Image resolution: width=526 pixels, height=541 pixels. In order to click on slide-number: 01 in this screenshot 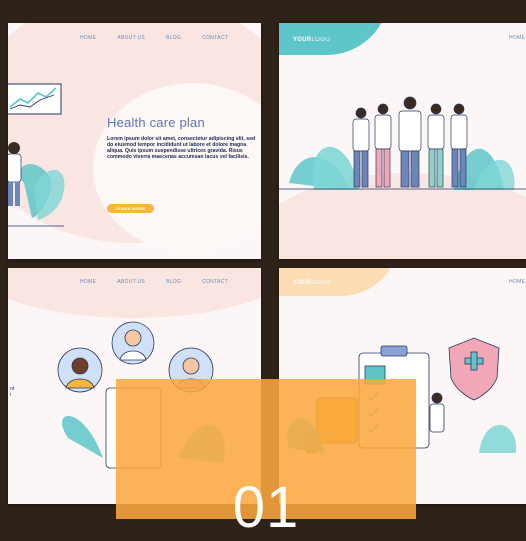, I will do `click(266, 507)`.